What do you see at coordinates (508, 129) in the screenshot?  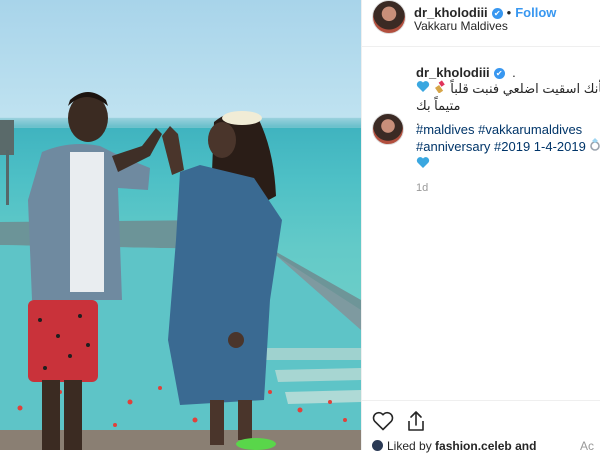 I see `hashtag-line-1: #maldives #vakkarumaldives` at bounding box center [508, 129].